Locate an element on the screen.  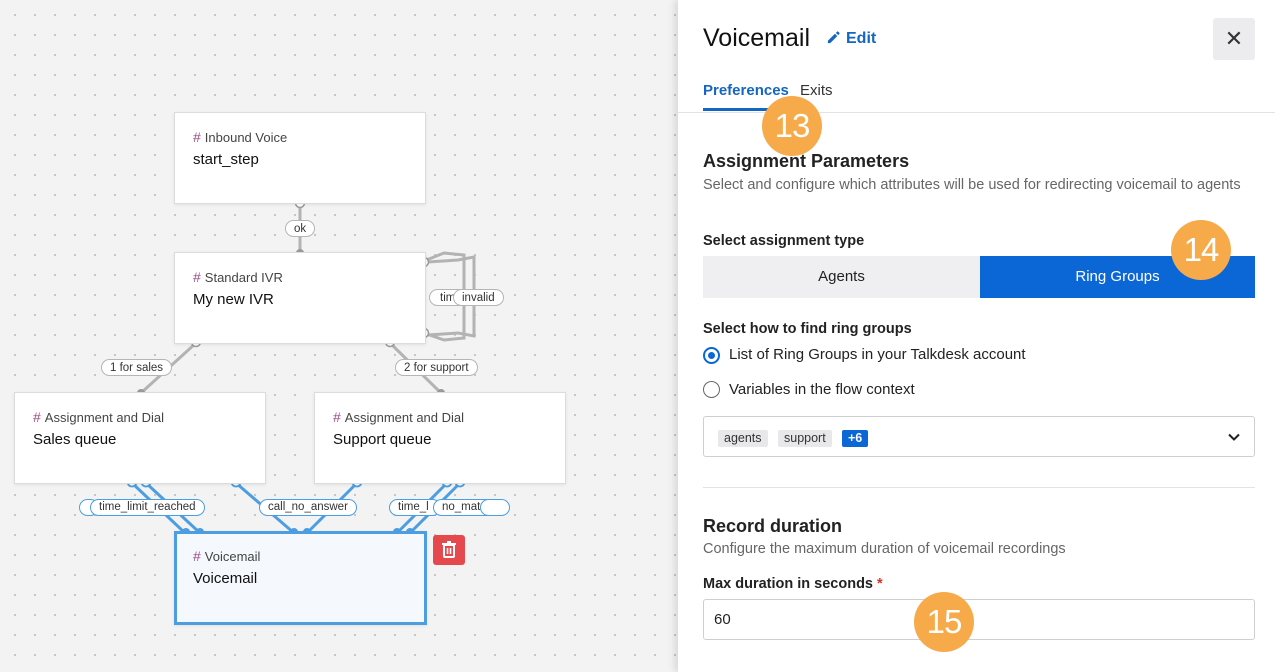
ring-groups-select: agents support +6 is located at coordinates (979, 436).